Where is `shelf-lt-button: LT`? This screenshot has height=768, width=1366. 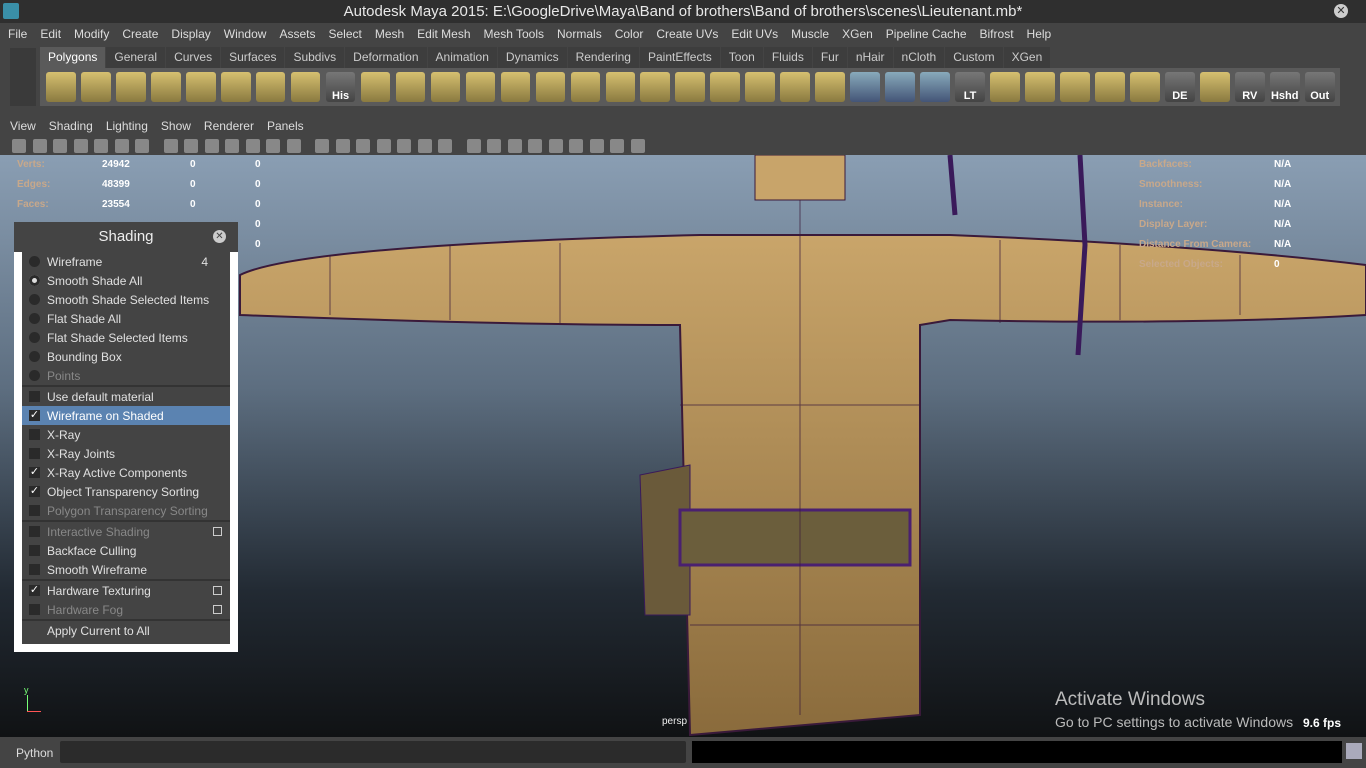 shelf-lt-button: LT is located at coordinates (970, 87).